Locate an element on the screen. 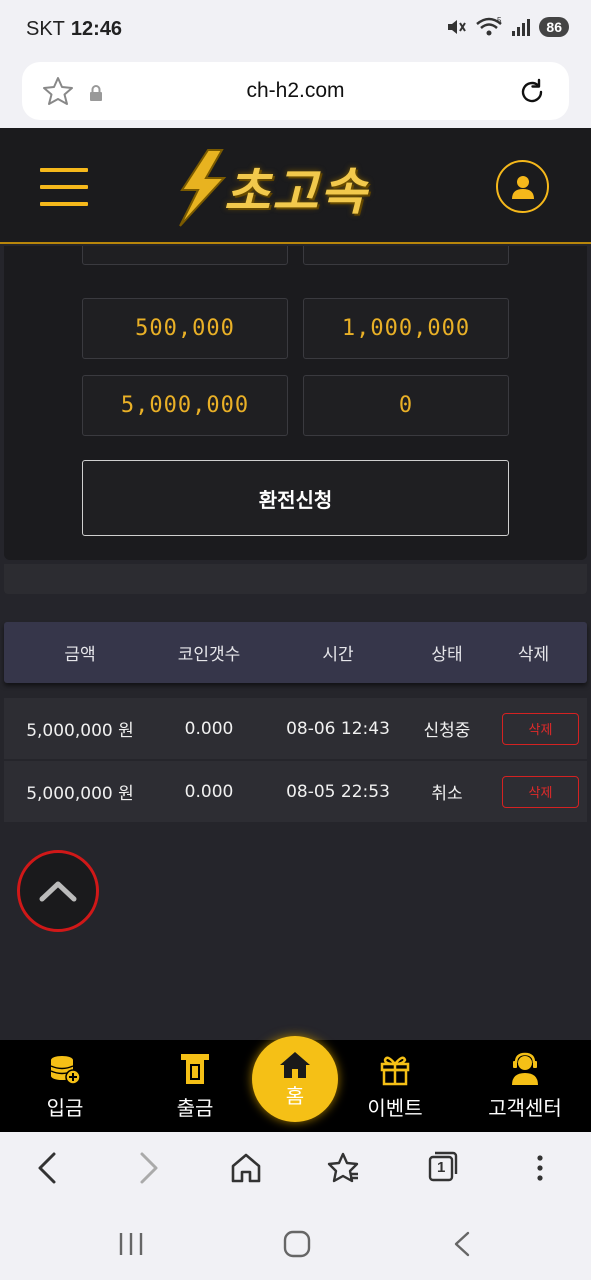 The height and width of the screenshot is (1280, 591). nav-home-label: 홈 is located at coordinates (295, 1095).